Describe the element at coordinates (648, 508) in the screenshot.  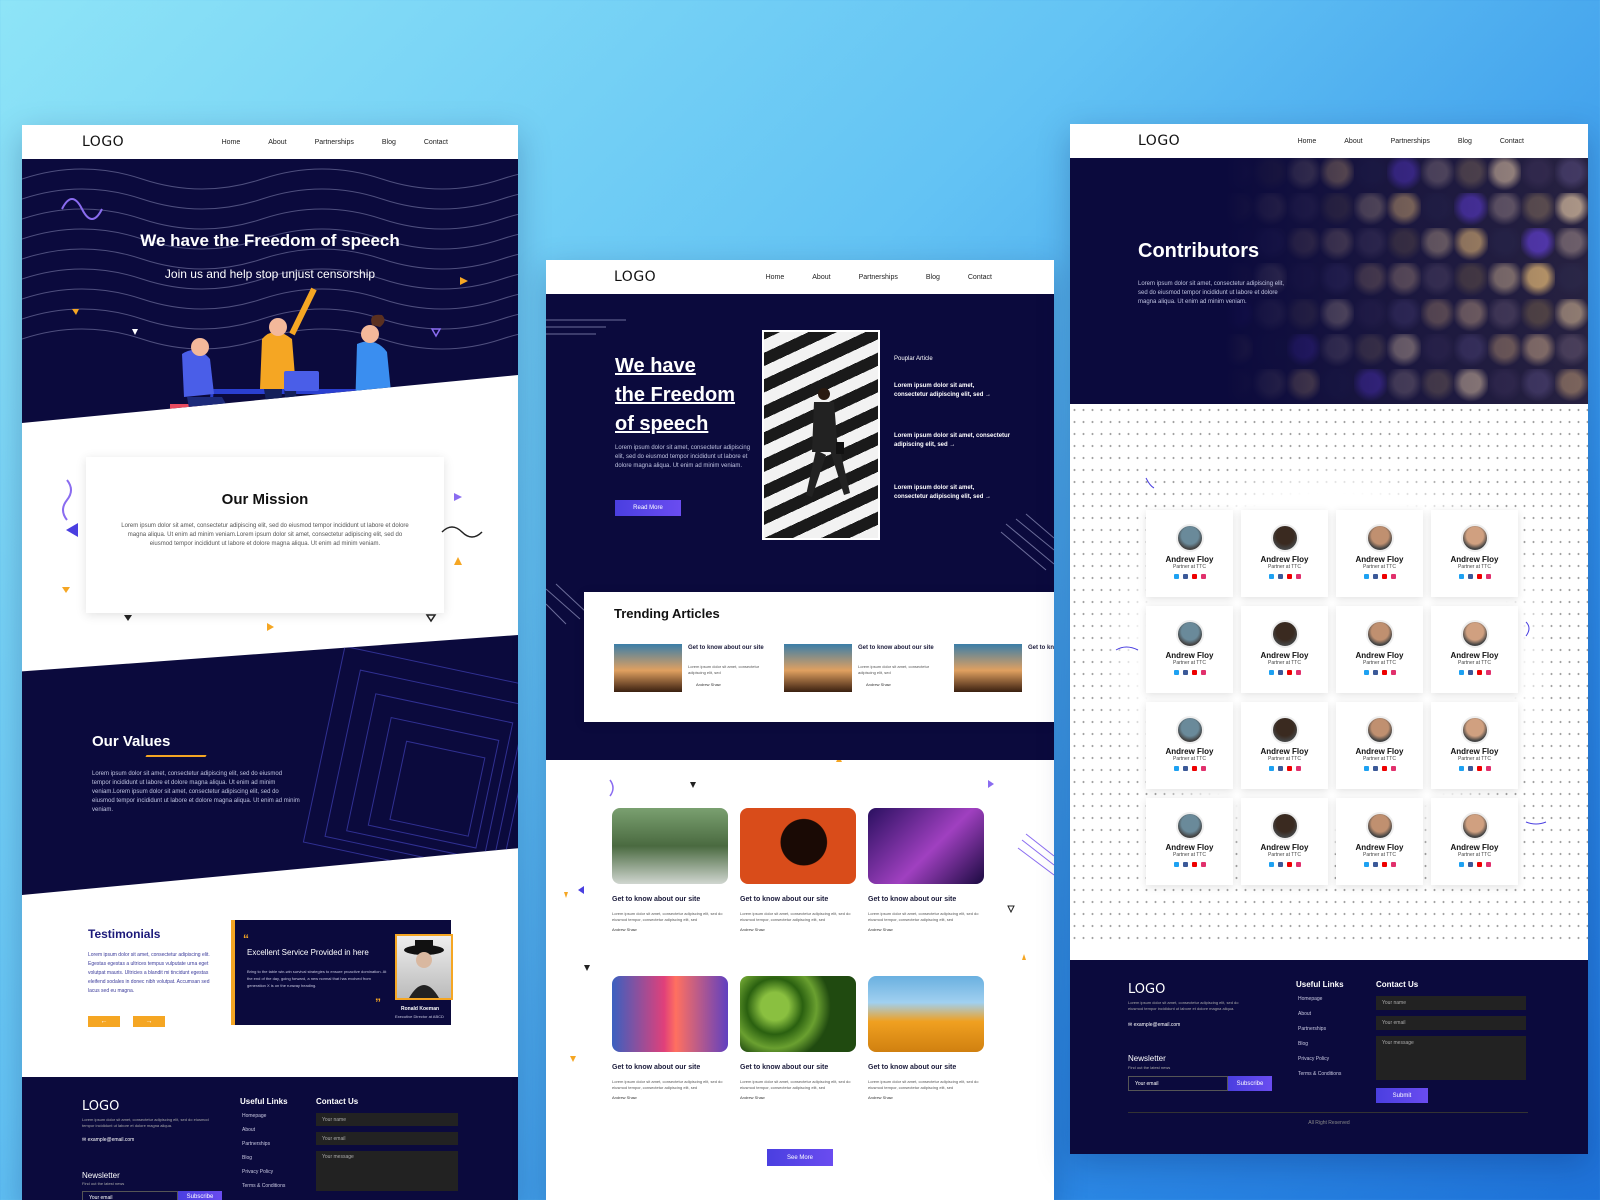
I see `read-more-button: Read More` at that location.